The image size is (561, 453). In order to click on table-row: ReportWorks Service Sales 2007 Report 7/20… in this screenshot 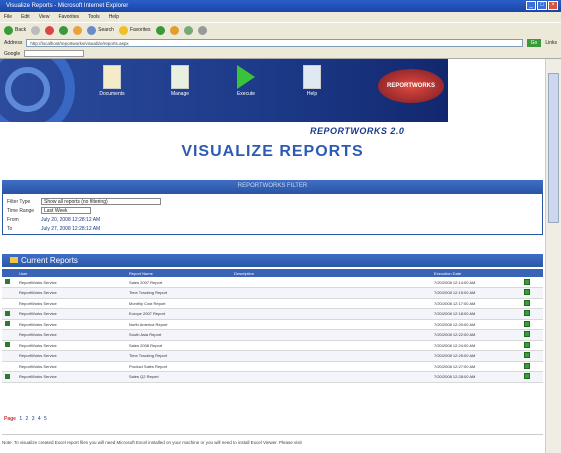, I will do `click(272, 282)`.